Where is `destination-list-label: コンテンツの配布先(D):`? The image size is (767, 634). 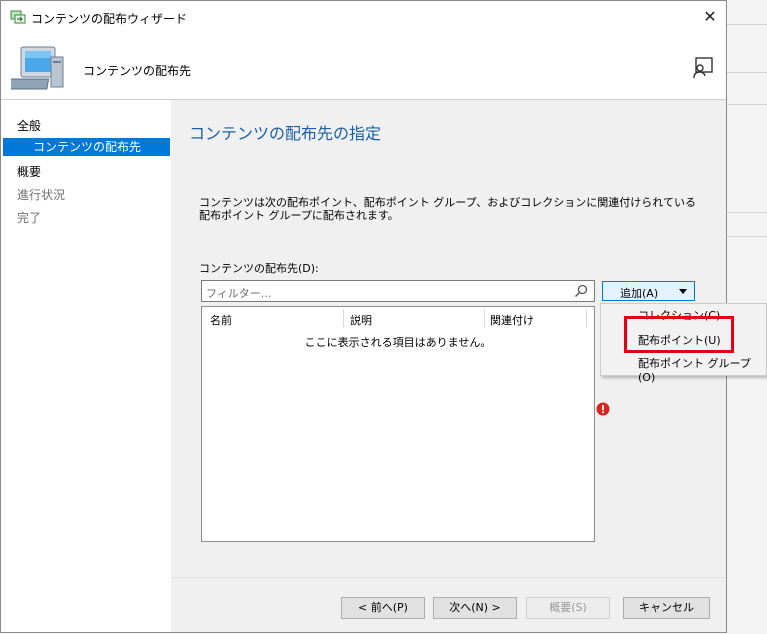
destination-list-label: コンテンツの配布先(D): is located at coordinates (259, 268).